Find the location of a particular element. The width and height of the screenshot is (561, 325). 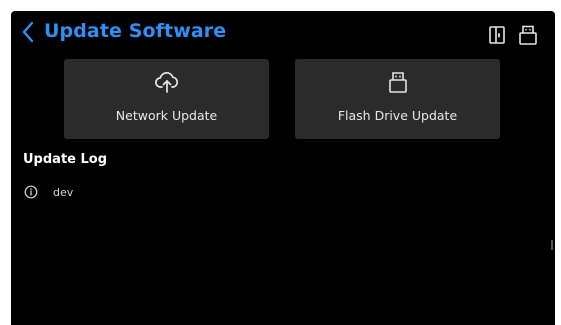

usb-status-button is located at coordinates (528, 35).